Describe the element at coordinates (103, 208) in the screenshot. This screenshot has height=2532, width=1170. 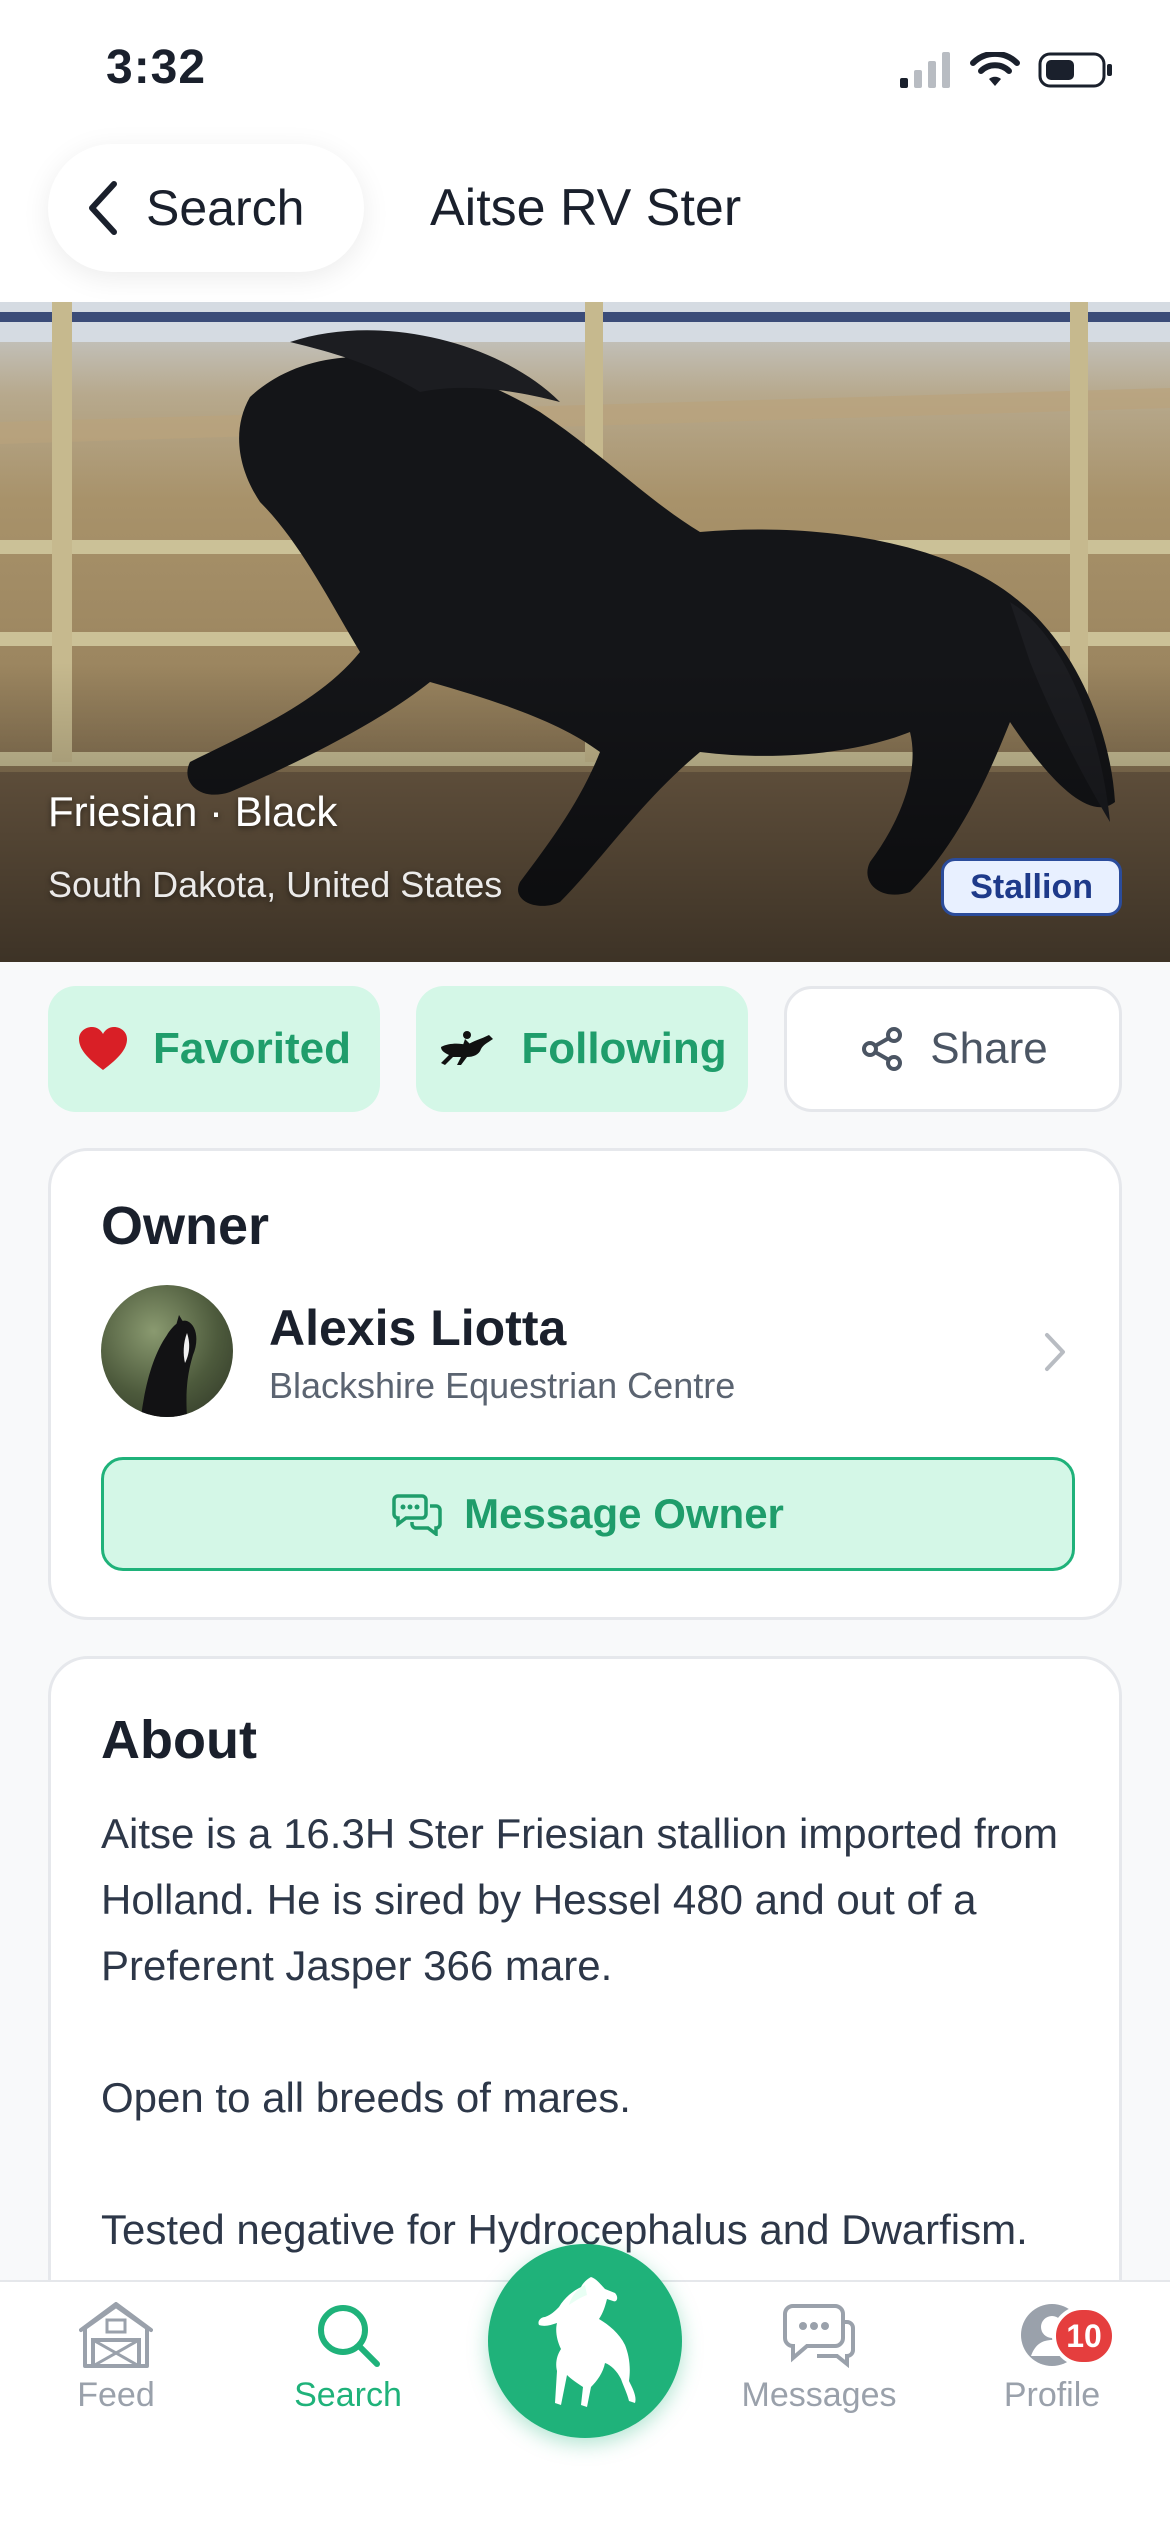
I see `chevron-left-icon` at that location.